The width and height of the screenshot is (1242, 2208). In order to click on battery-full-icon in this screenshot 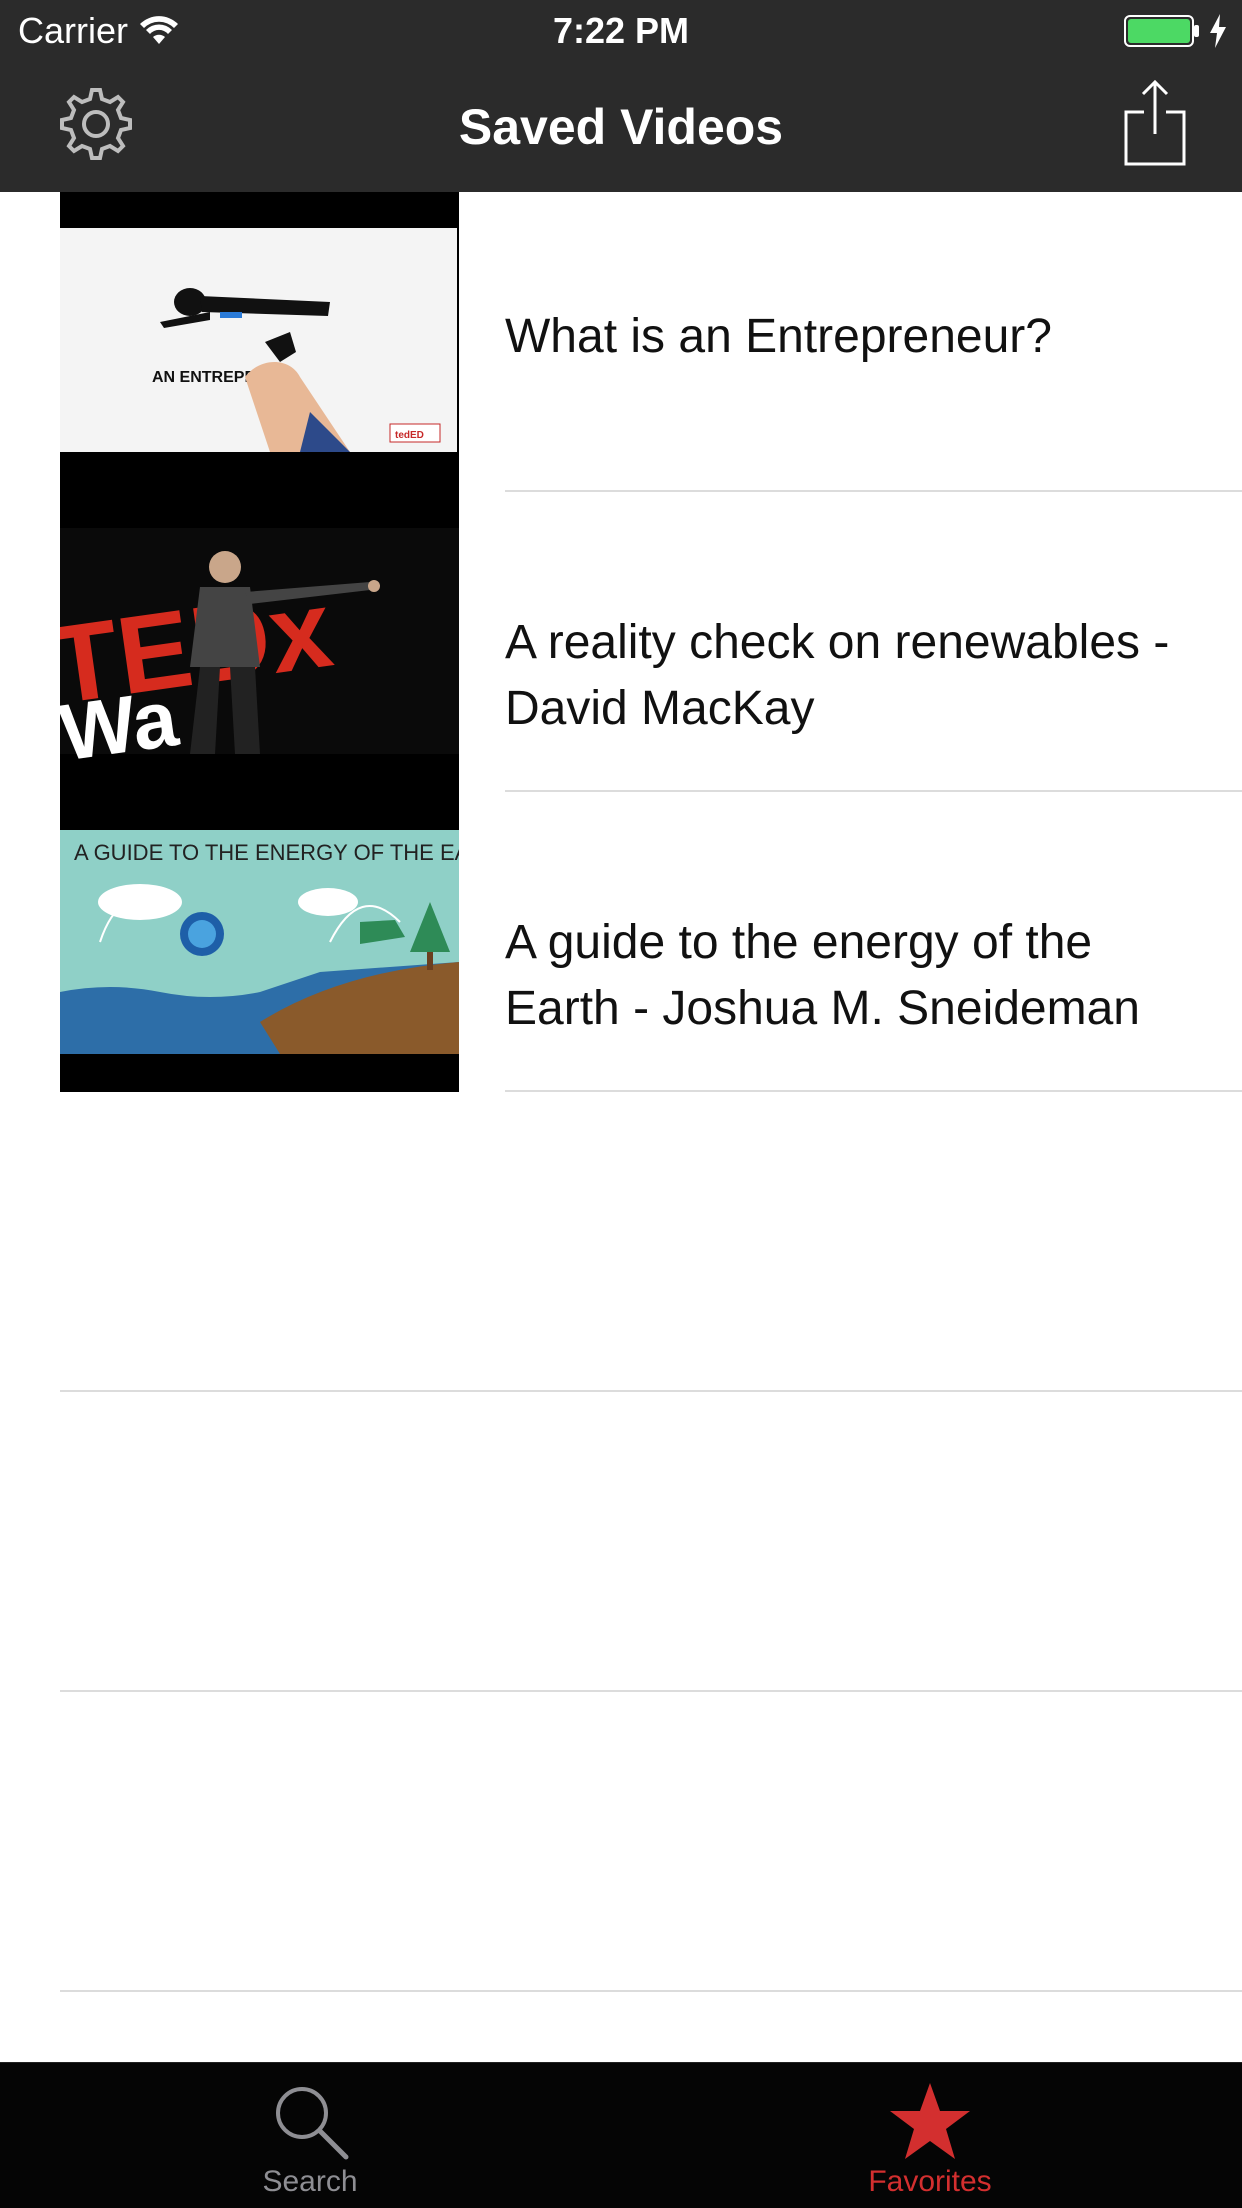, I will do `click(1161, 31)`.